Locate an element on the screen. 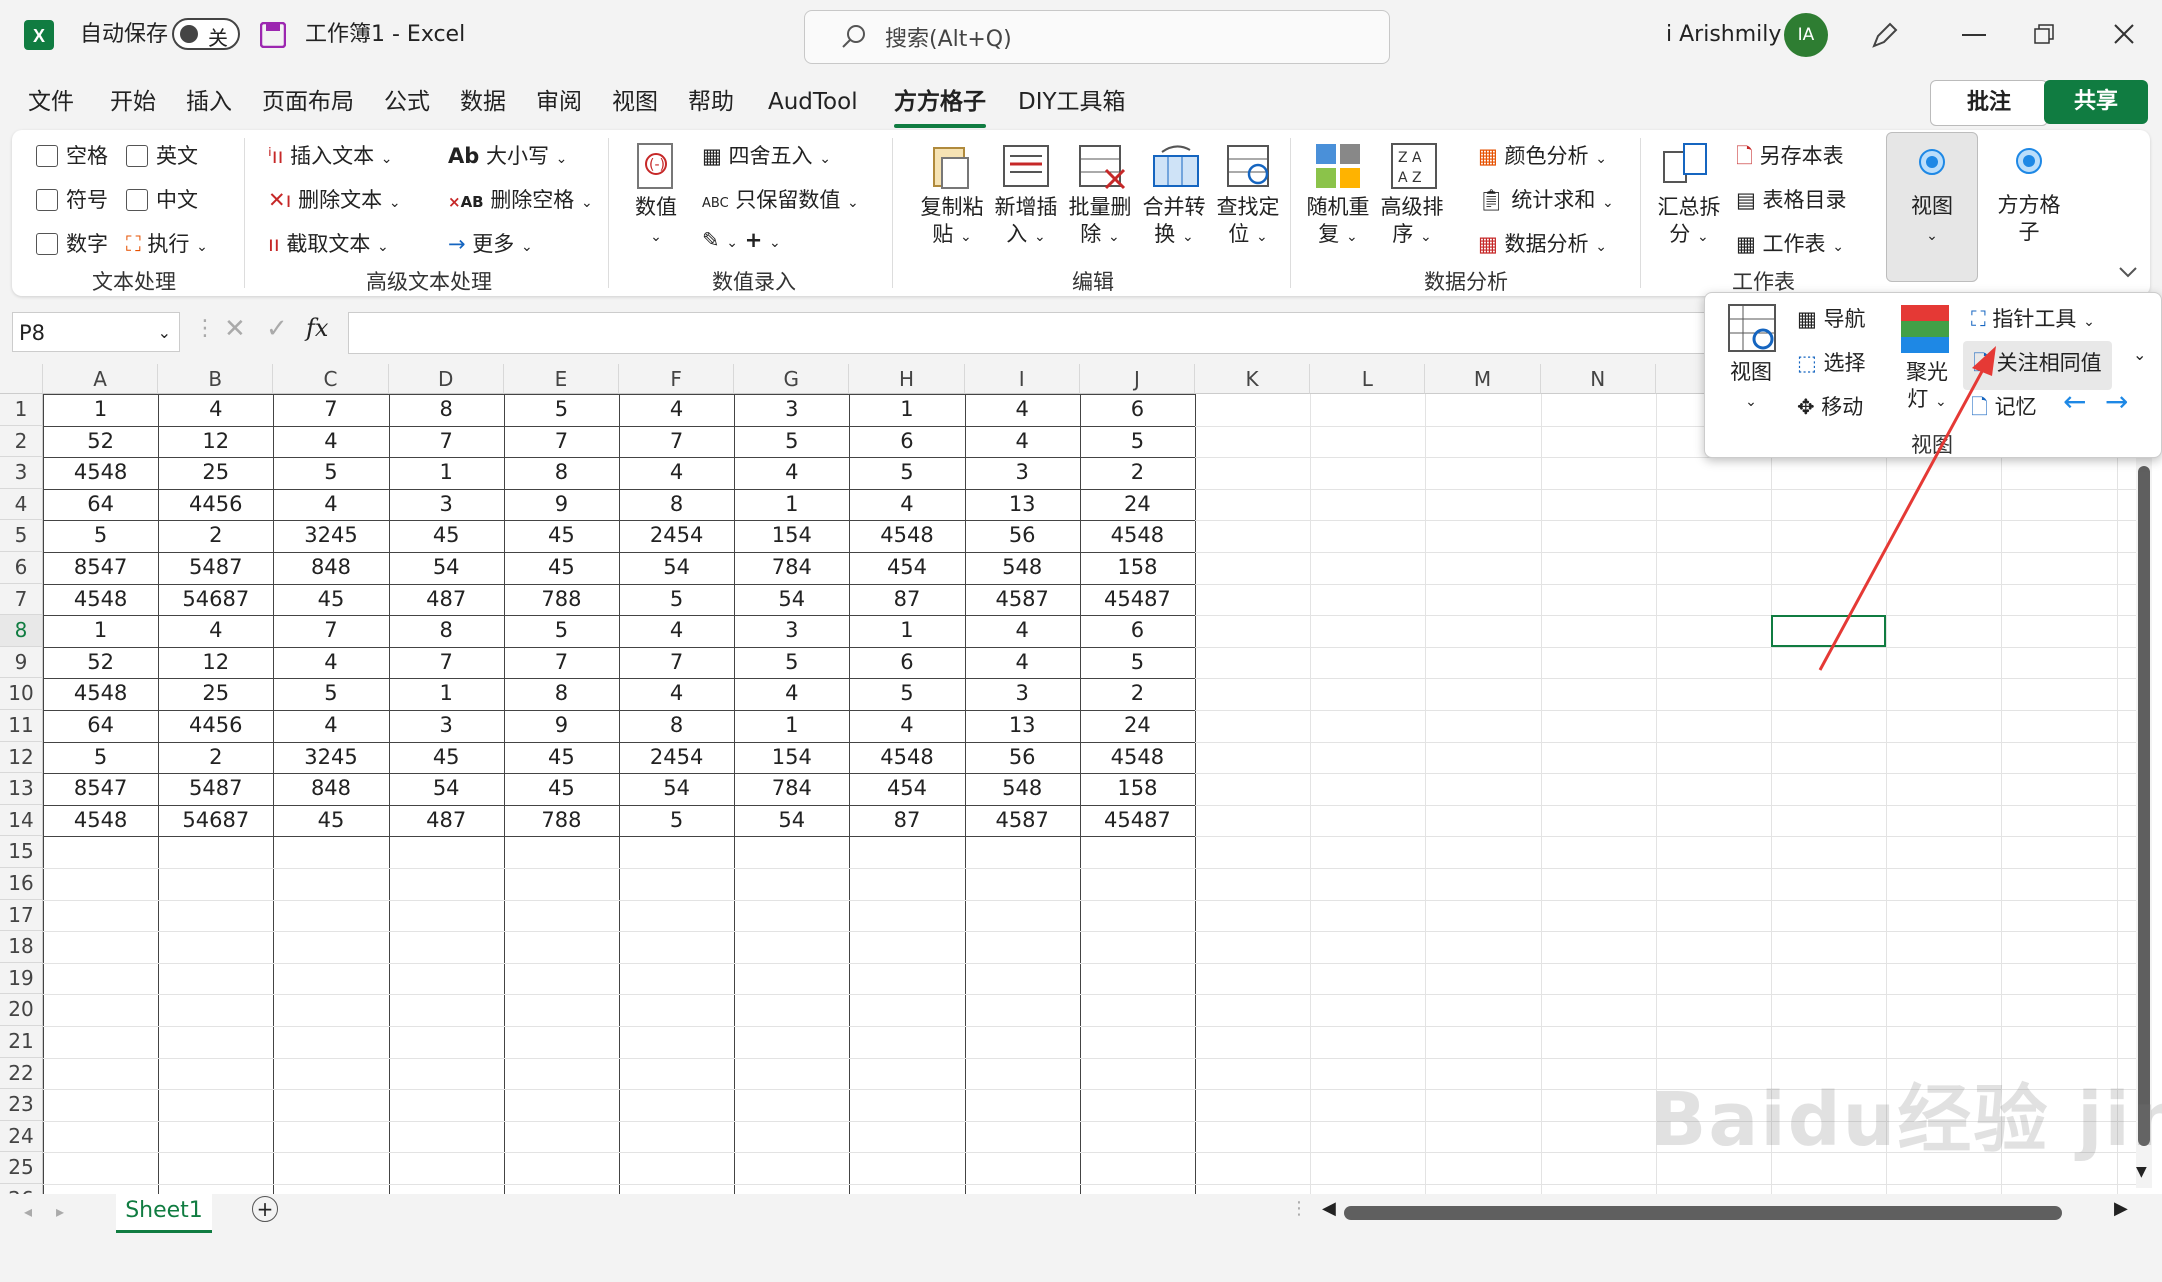  hscroll-right-icon: ▶ is located at coordinates (2121, 1208).